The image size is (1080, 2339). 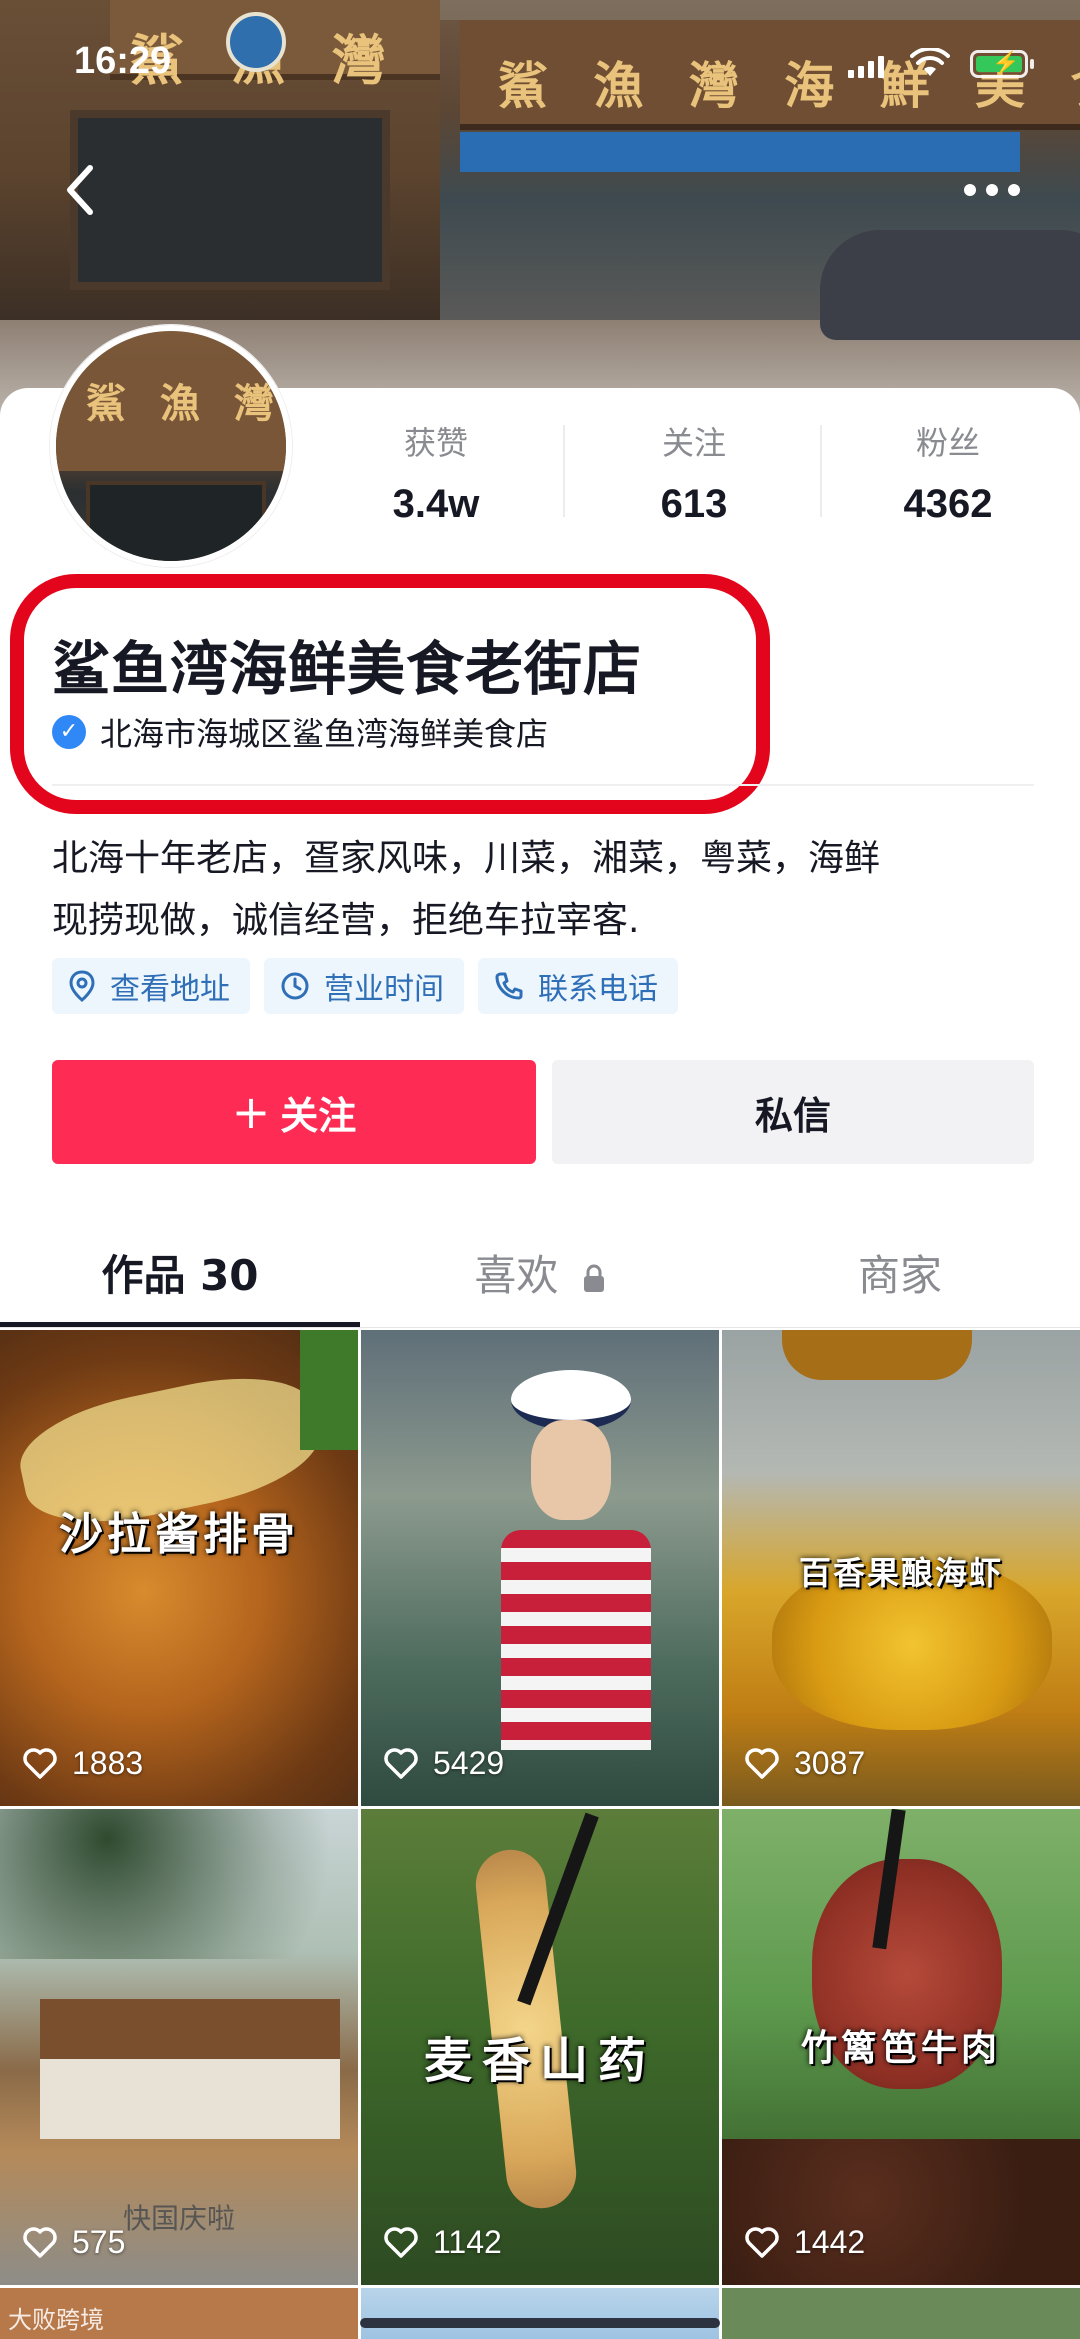 I want to click on like-count: 575, so click(x=73, y=2242).